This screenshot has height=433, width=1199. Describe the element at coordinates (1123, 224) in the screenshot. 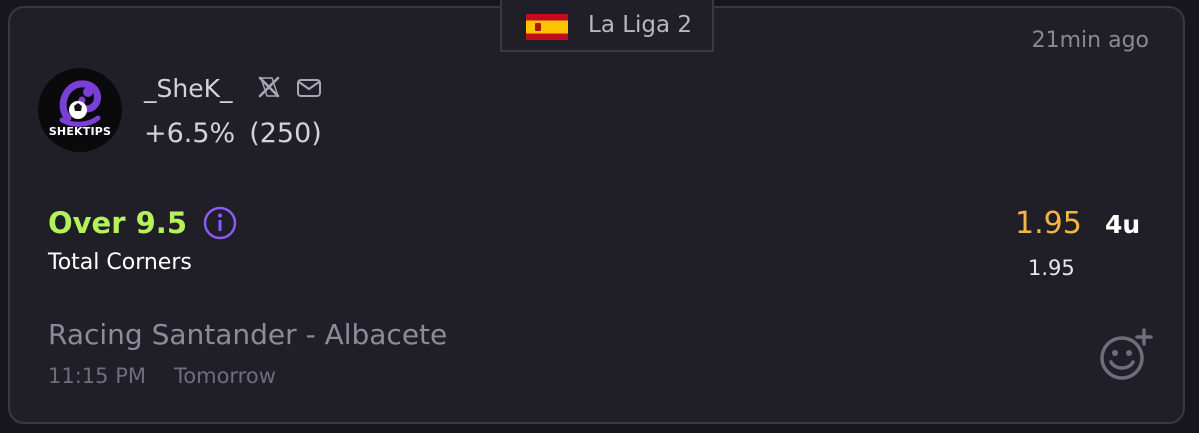

I see `pick-stake: 4u` at that location.